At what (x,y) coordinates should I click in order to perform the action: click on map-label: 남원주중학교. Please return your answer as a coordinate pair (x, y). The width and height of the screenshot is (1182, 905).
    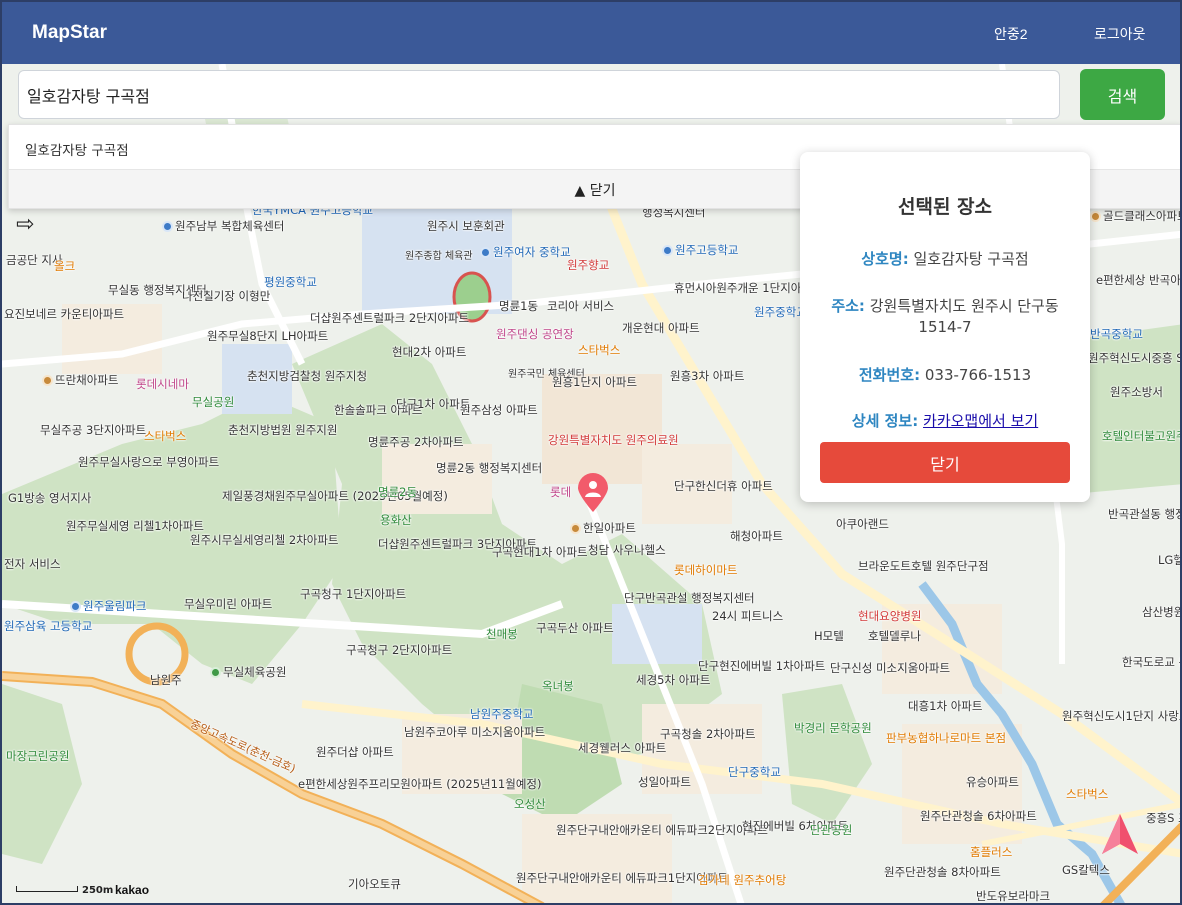
    Looking at the image, I should click on (502, 714).